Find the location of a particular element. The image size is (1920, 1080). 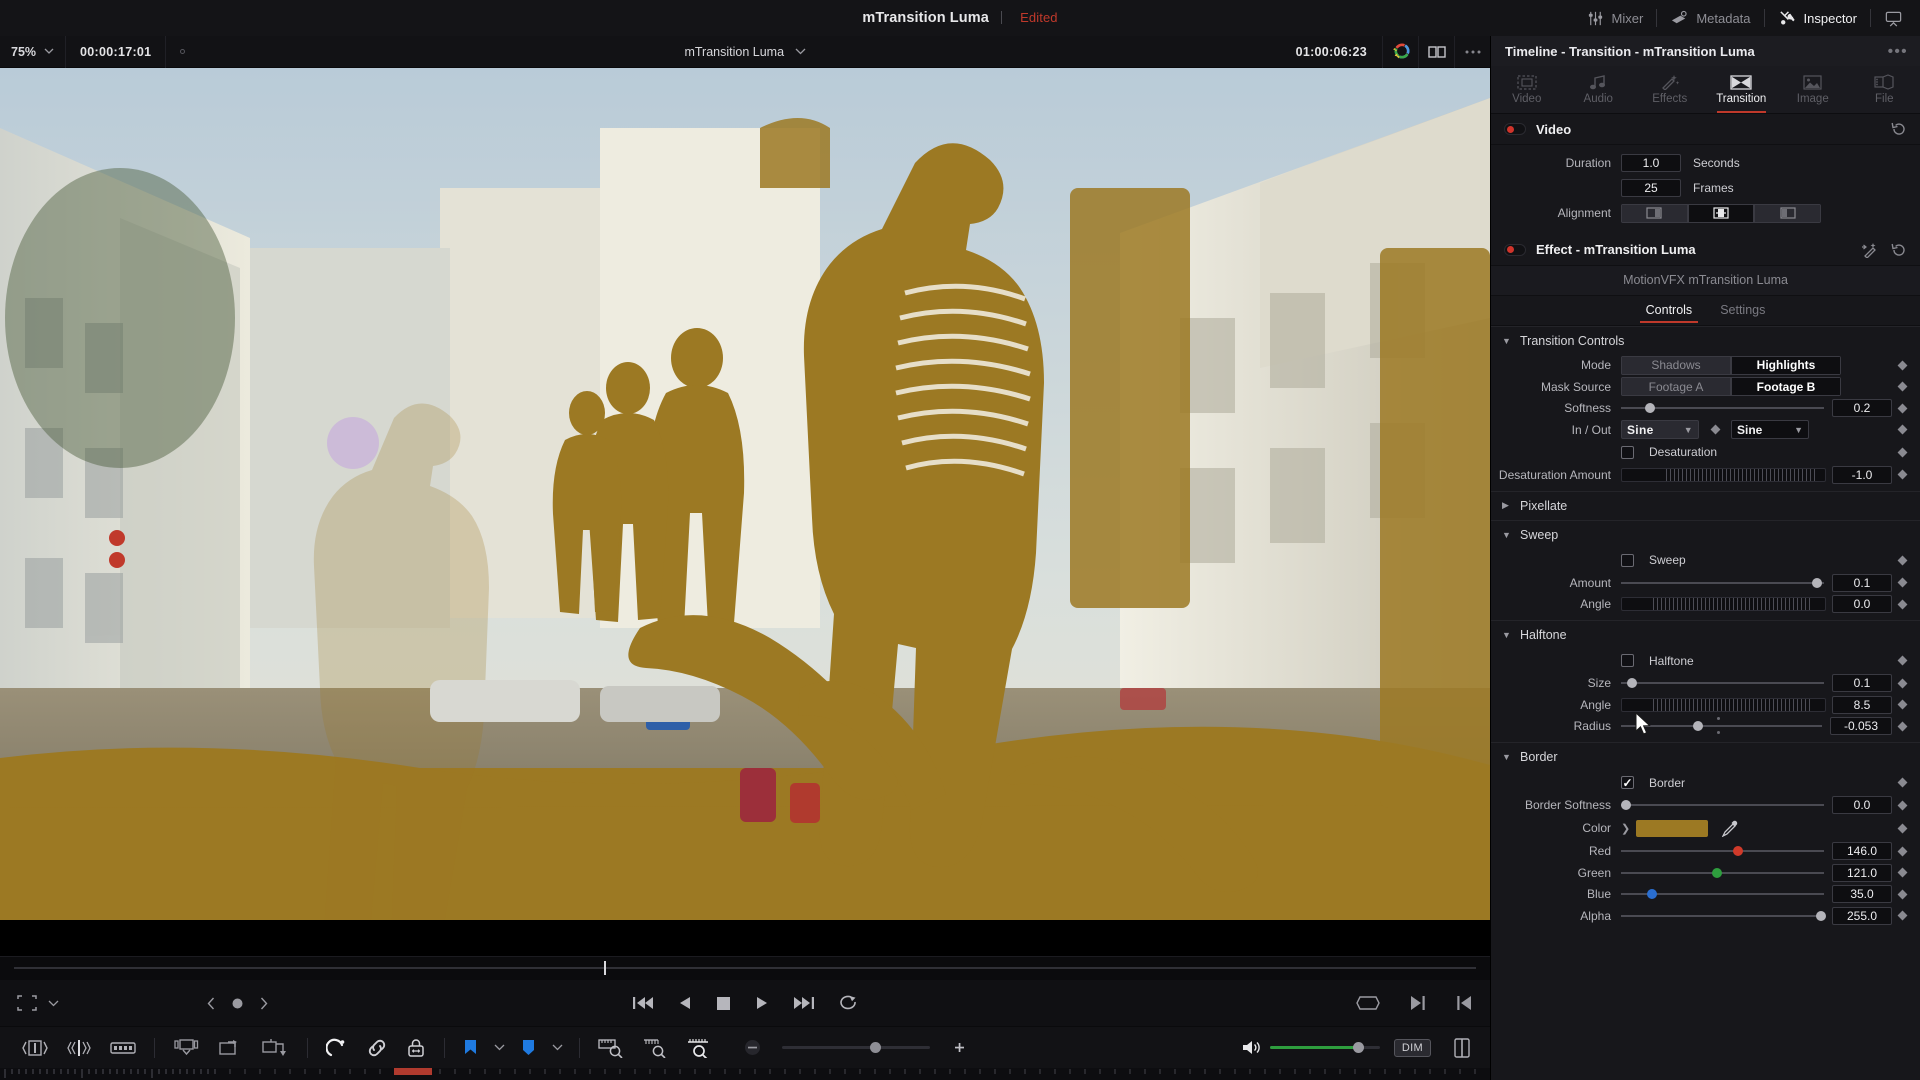

timeline-ruler is located at coordinates (745, 1074).